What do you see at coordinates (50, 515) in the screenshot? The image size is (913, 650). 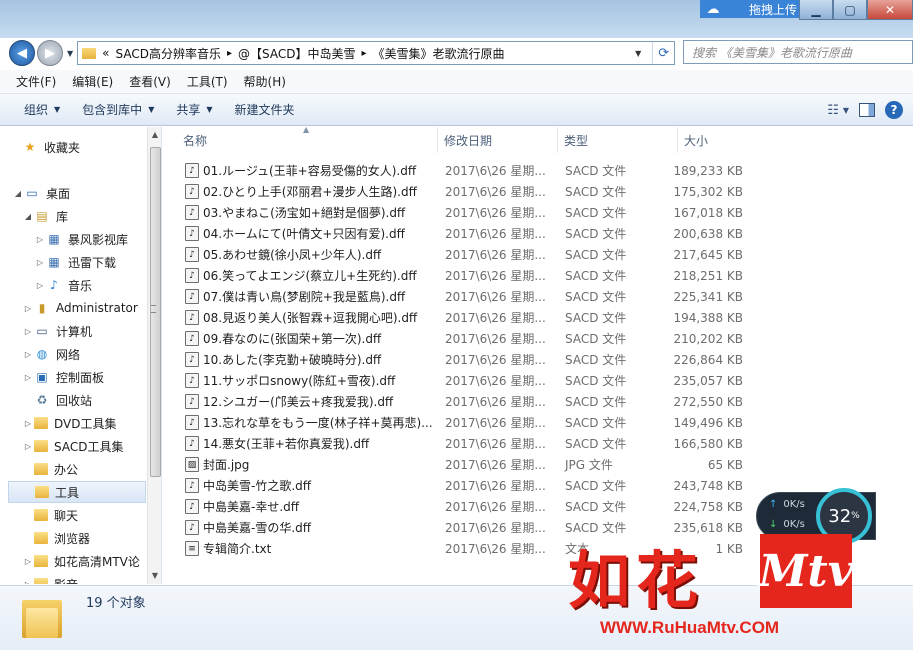 I see `nav-chat: 聊天` at bounding box center [50, 515].